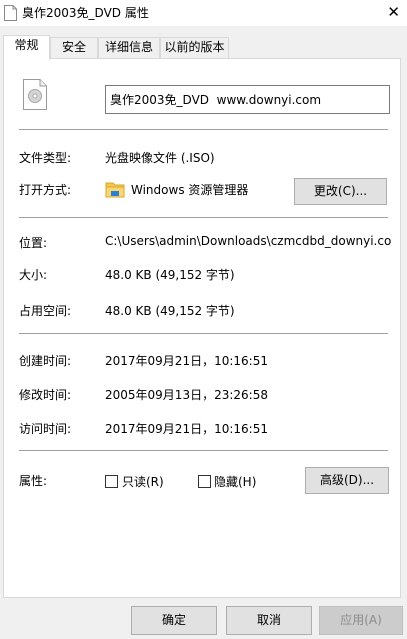  Describe the element at coordinates (85, 13) in the screenshot. I see `window-title: 臭作2003免_DVD 属性` at that location.